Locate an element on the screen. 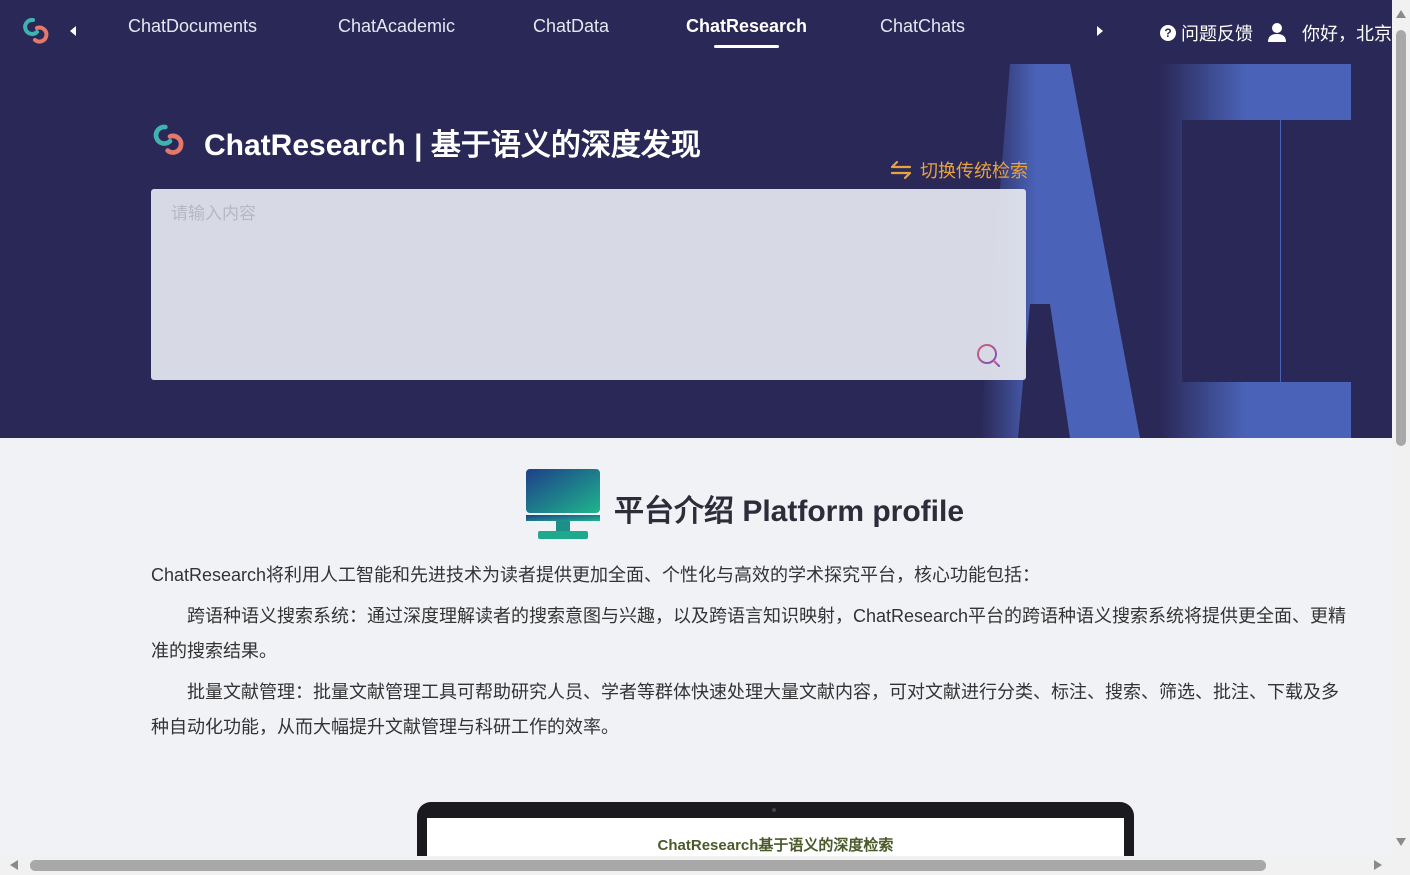 The image size is (1410, 875). preview-title: ChatResearch基于语义的深度检索 is located at coordinates (775, 845).